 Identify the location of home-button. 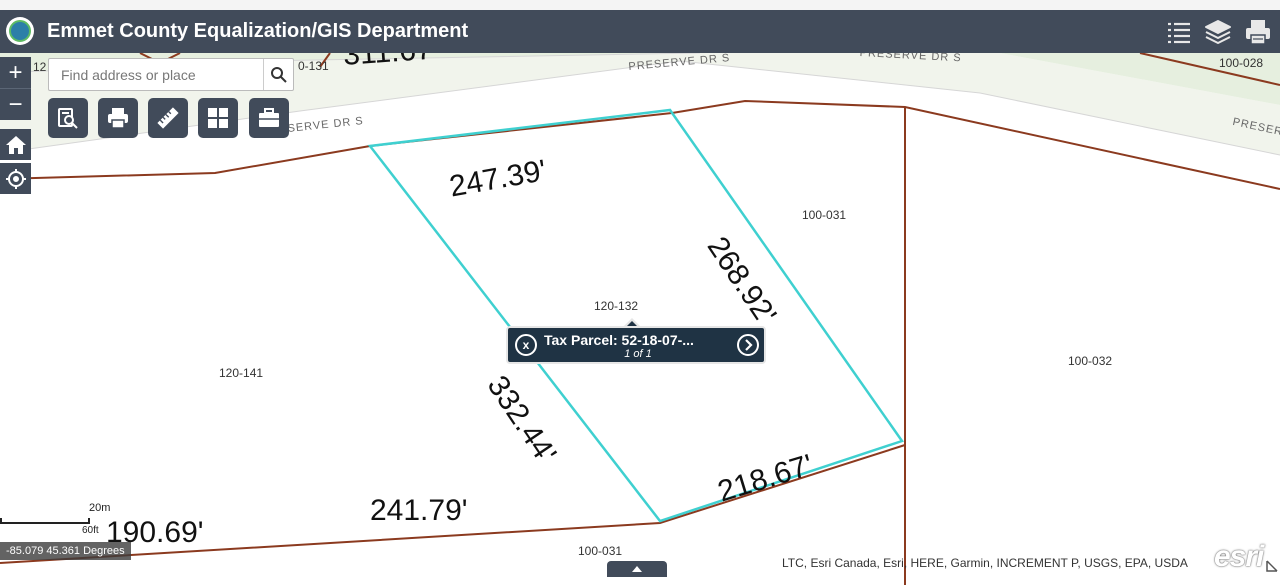
(15, 144).